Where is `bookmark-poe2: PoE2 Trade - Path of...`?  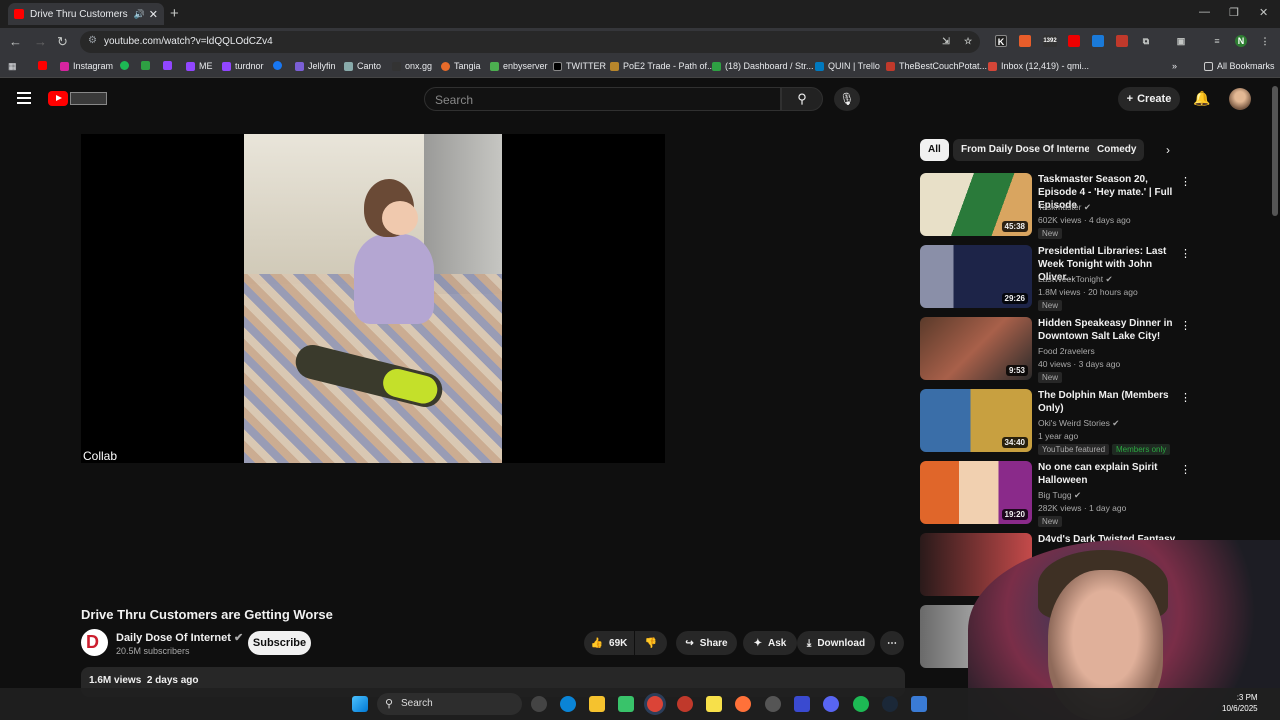 bookmark-poe2: PoE2 Trade - Path of... is located at coordinates (662, 66).